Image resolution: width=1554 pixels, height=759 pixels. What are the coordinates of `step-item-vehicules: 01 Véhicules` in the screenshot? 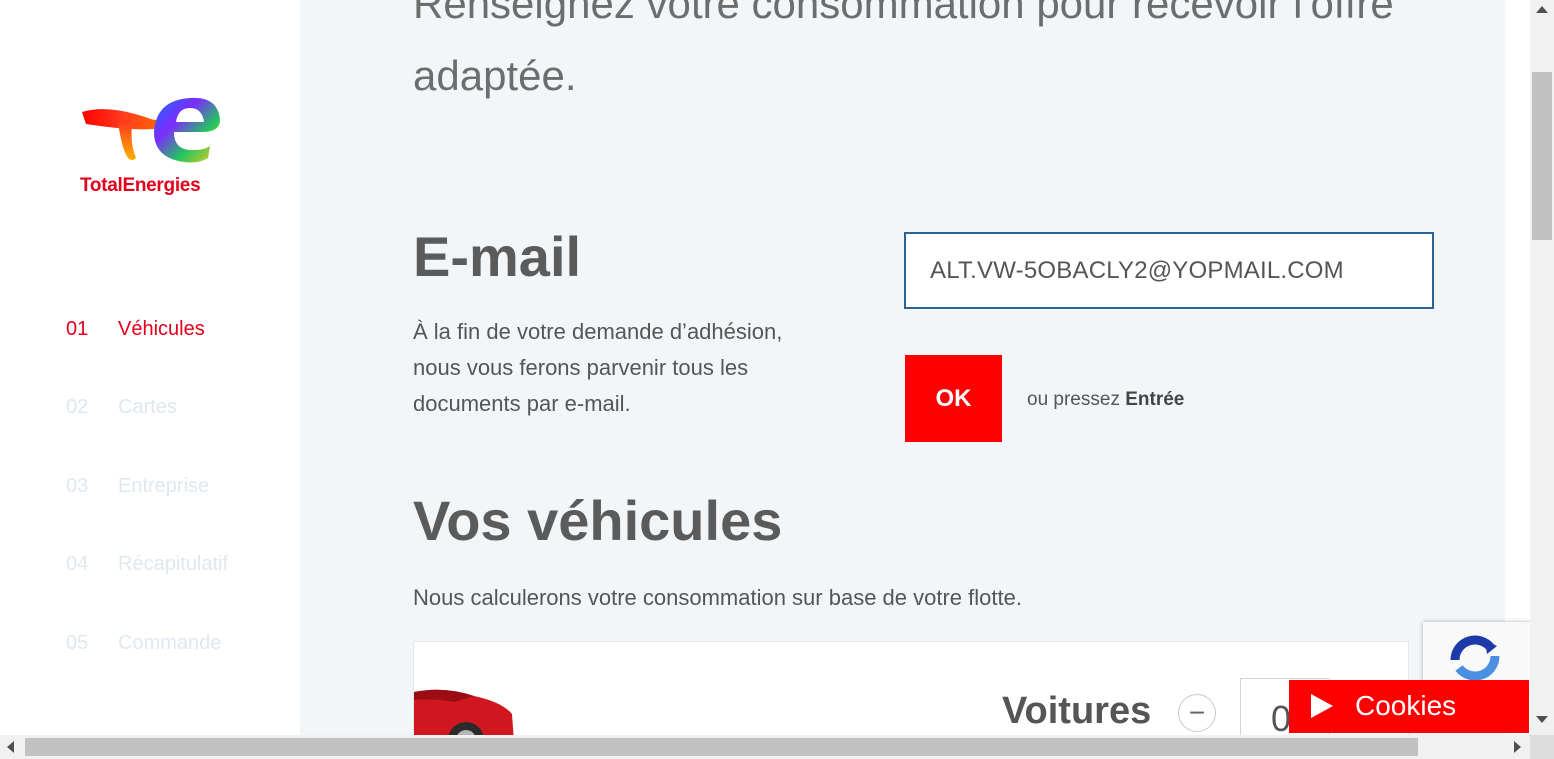 It's located at (176, 333).